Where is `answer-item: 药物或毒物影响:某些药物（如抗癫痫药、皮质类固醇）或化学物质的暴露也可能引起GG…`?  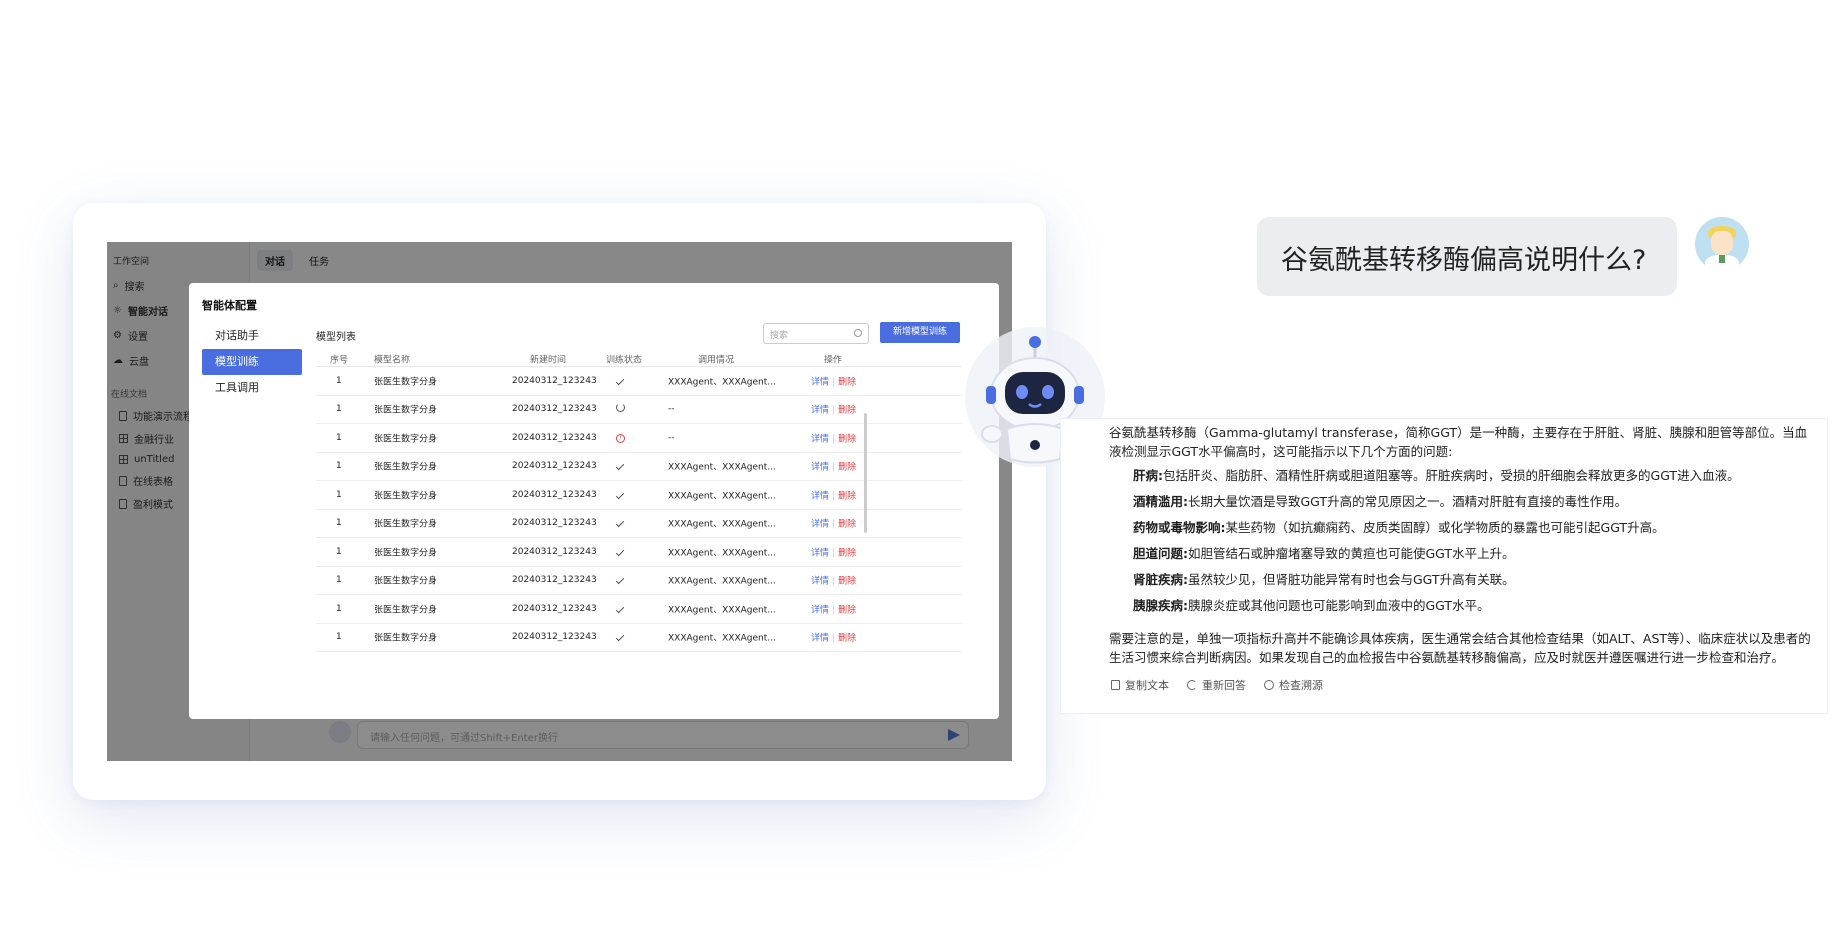 answer-item: 药物或毒物影响:某些药物（如抗癫痫药、皮质类固醇）或化学物质的暴露也可能引起GG… is located at coordinates (1399, 527).